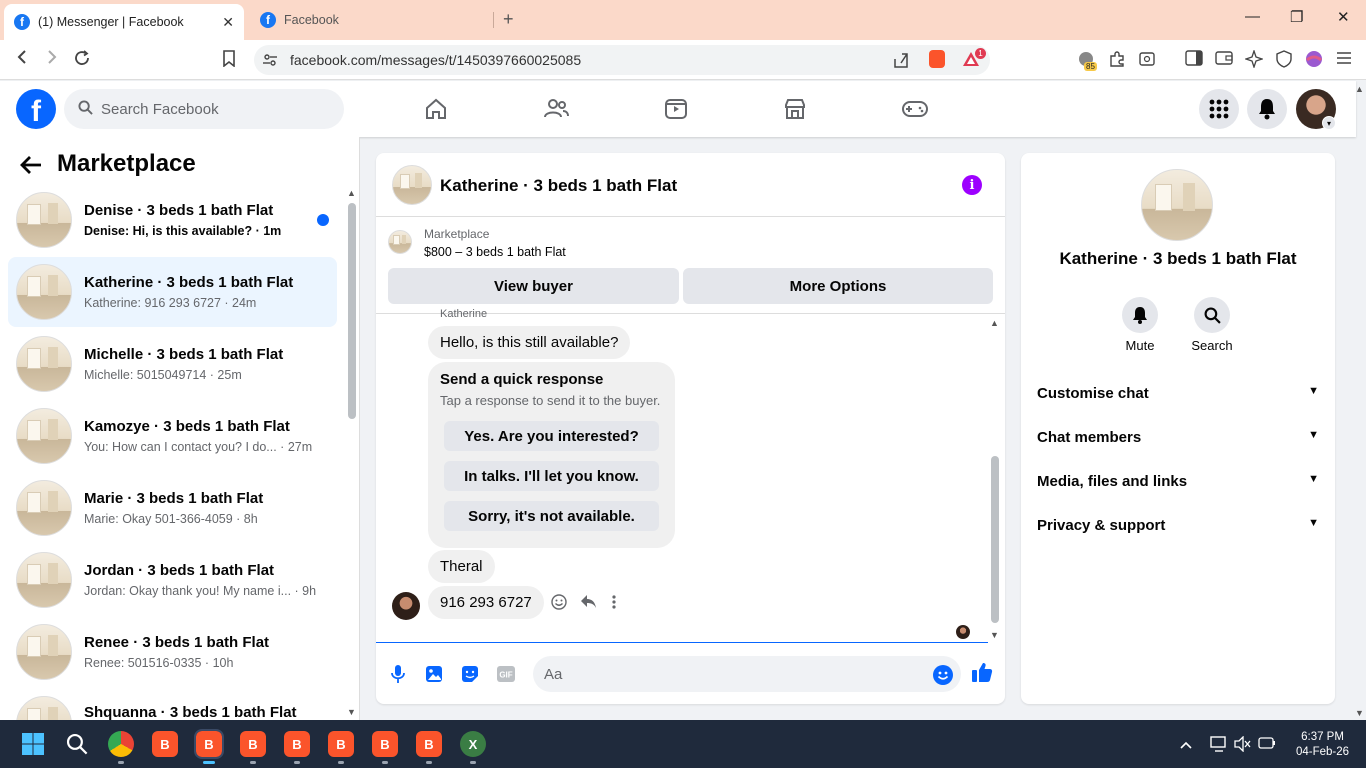 This screenshot has width=1366, height=768. Describe the element at coordinates (533, 286) in the screenshot. I see `view-buyer-button: View buyer` at that location.